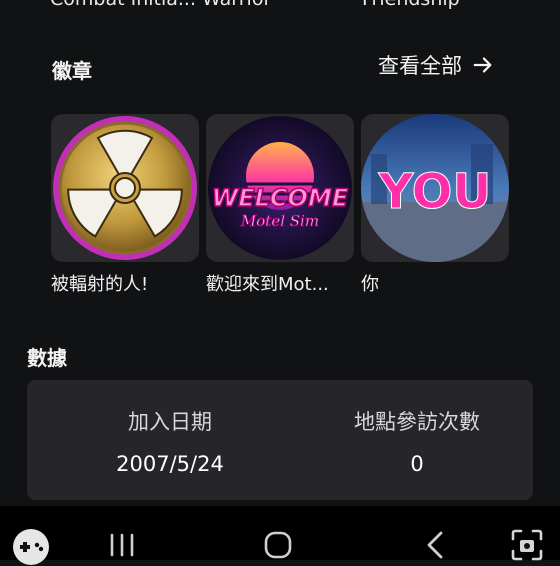  Describe the element at coordinates (280, 6) in the screenshot. I see `previous-row-labels: Combat Initia... Warrior Friendship` at that location.